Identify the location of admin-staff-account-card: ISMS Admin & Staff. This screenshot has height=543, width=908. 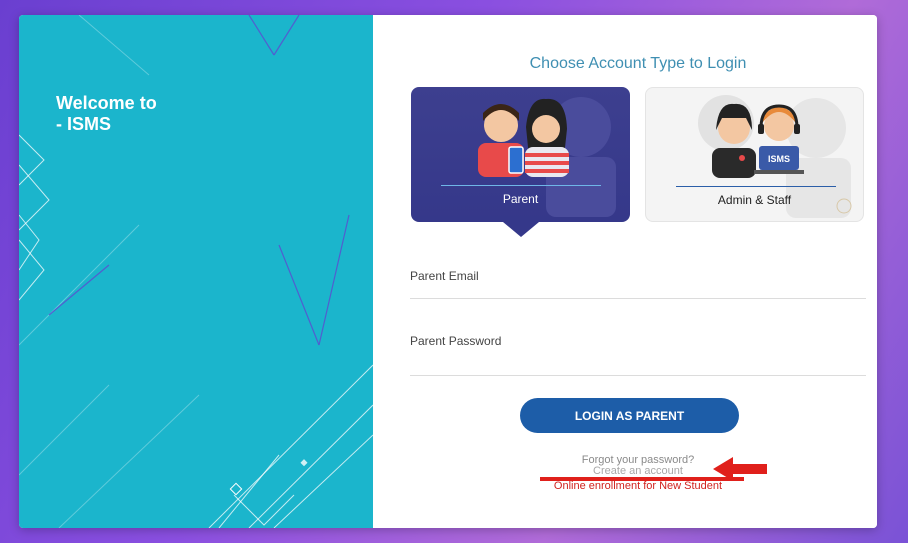
(754, 154).